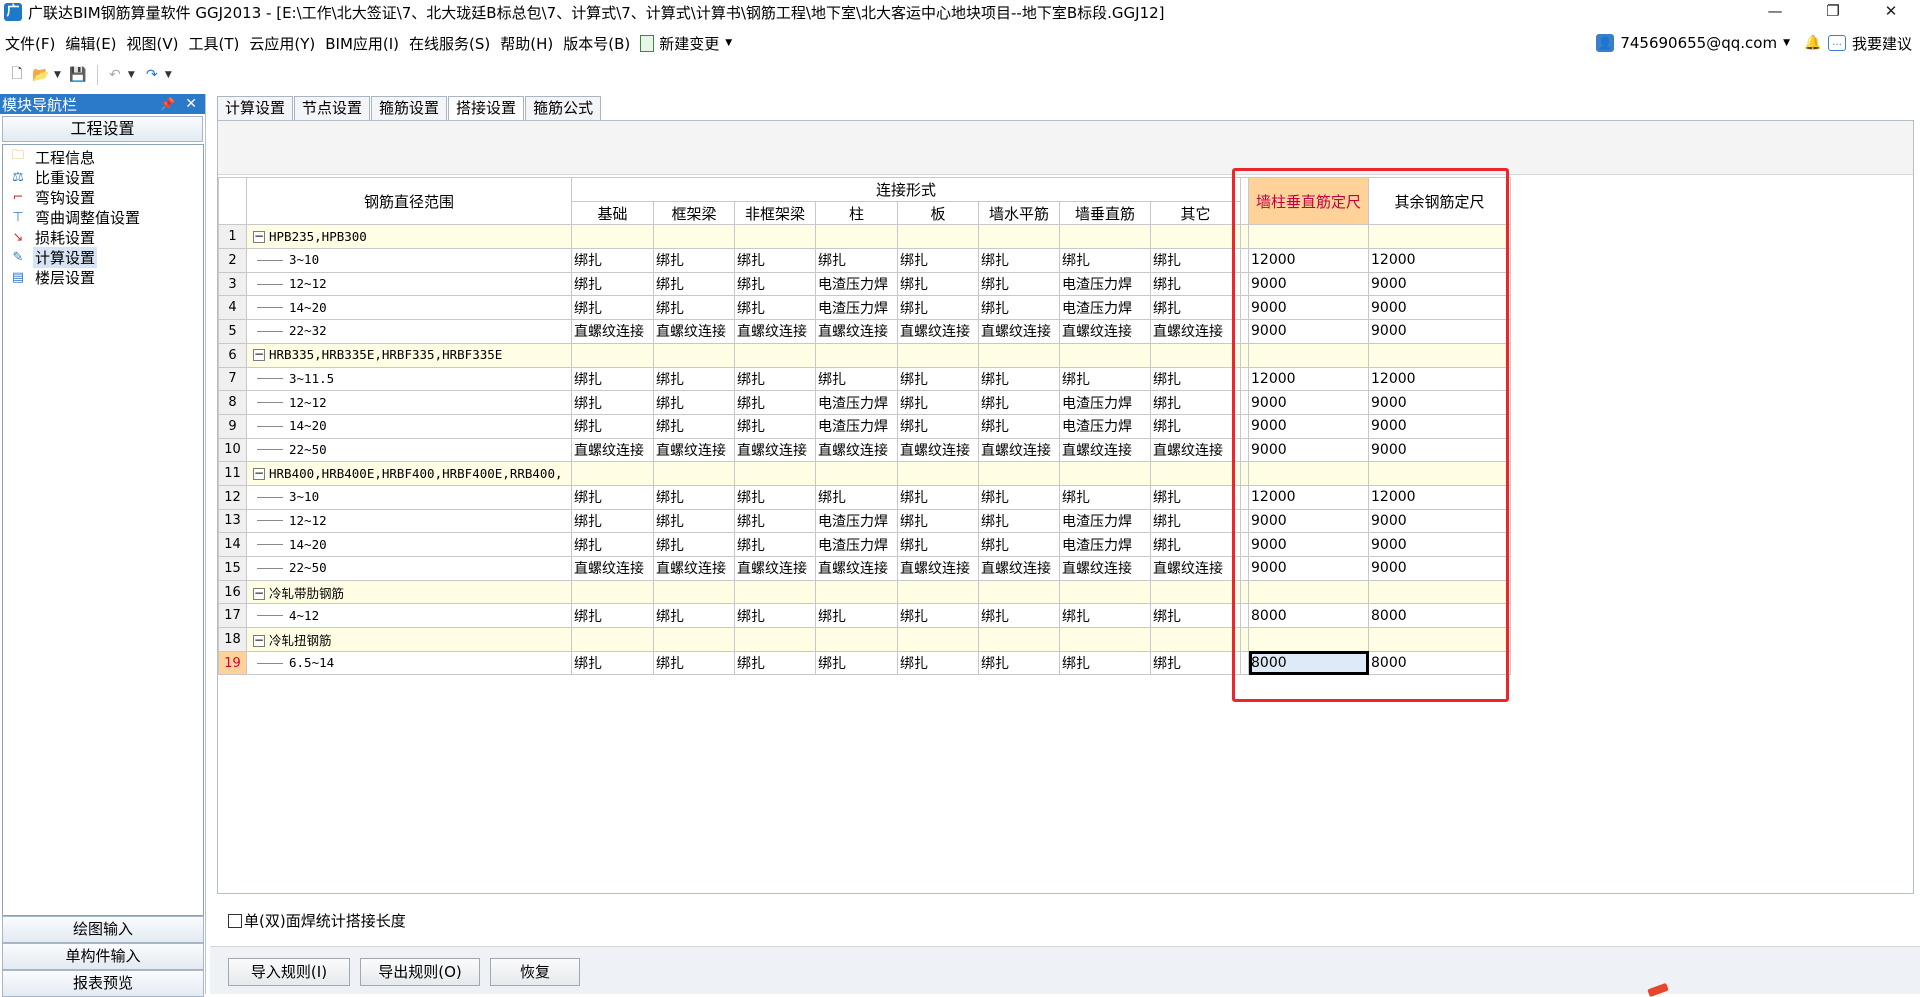 The image size is (1920, 997). What do you see at coordinates (78, 75) in the screenshot?
I see `save-icon: 💾` at bounding box center [78, 75].